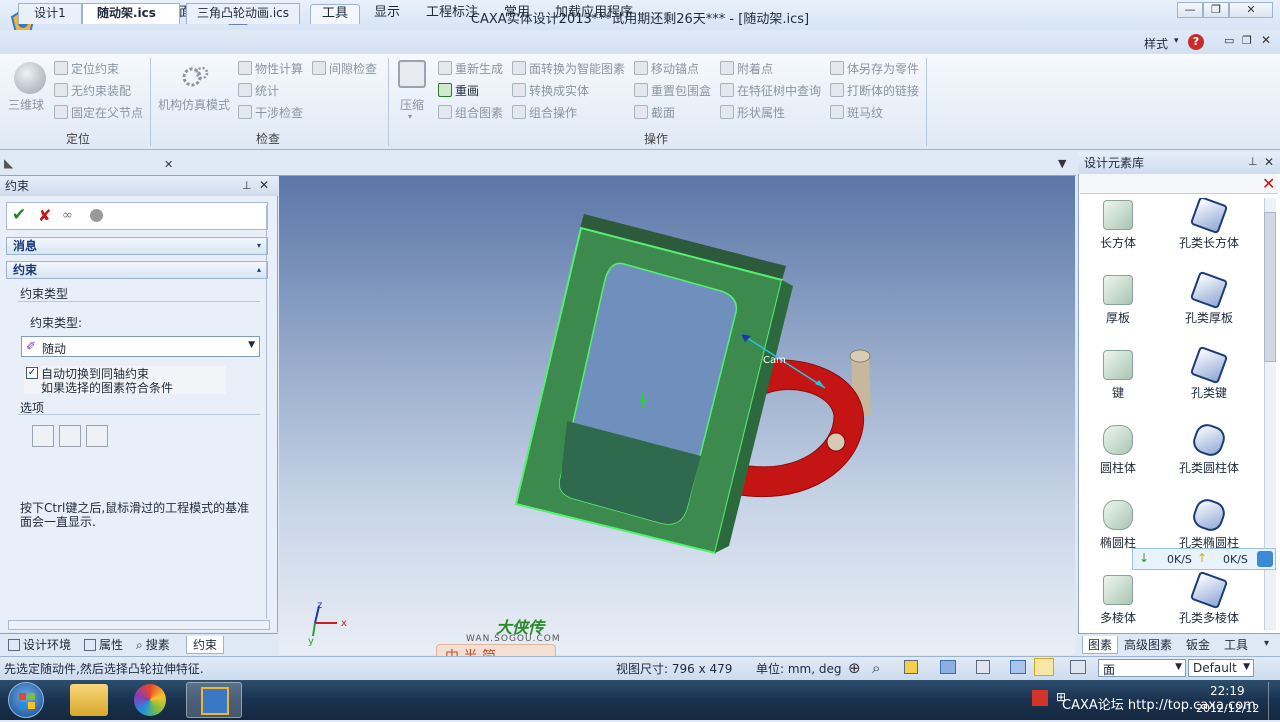  What do you see at coordinates (1229, 40) in the screenshot?
I see `ribbon-minimize-icon: ▭` at bounding box center [1229, 40].